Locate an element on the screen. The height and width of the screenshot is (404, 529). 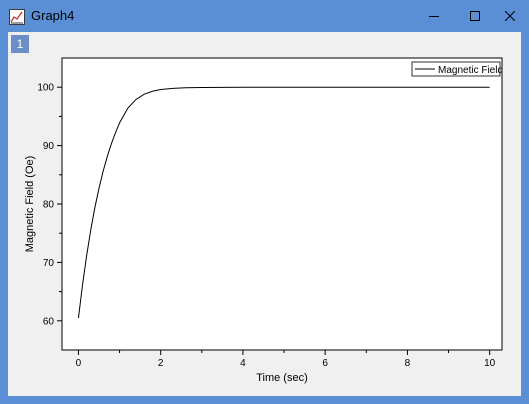
graph-window-icon is located at coordinates (17, 17).